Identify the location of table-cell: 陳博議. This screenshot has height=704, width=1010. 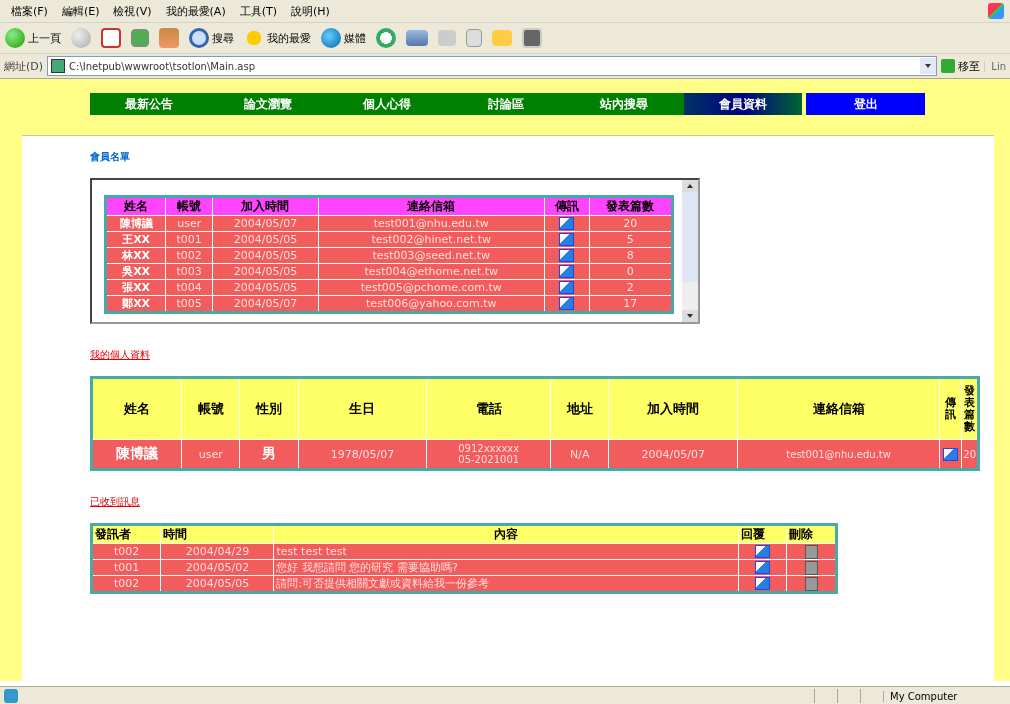
(136, 454).